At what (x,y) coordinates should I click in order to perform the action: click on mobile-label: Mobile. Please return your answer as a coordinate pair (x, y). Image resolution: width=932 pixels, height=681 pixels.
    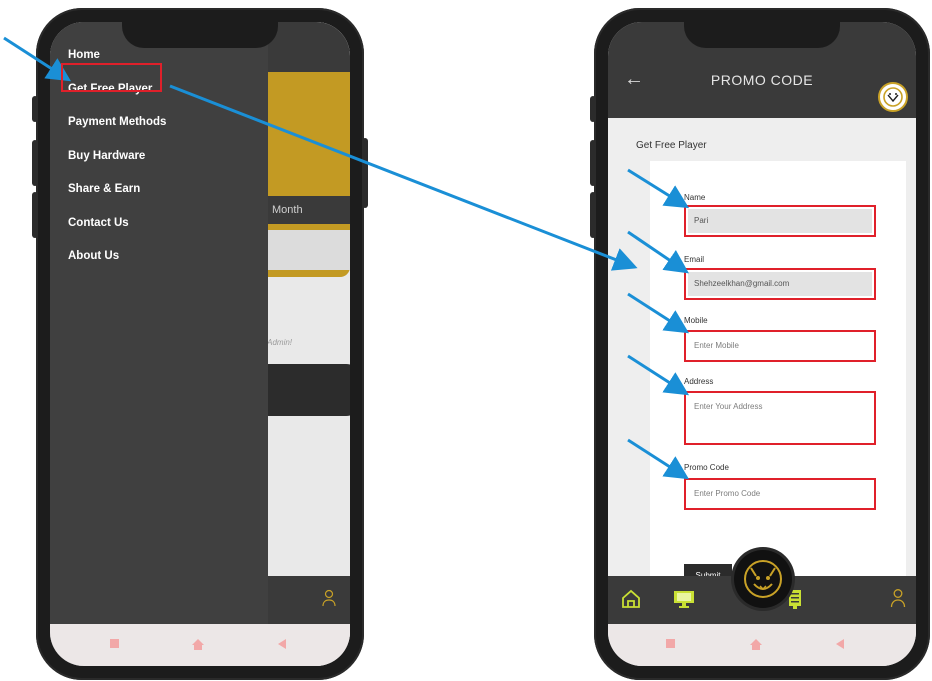
    Looking at the image, I should click on (696, 320).